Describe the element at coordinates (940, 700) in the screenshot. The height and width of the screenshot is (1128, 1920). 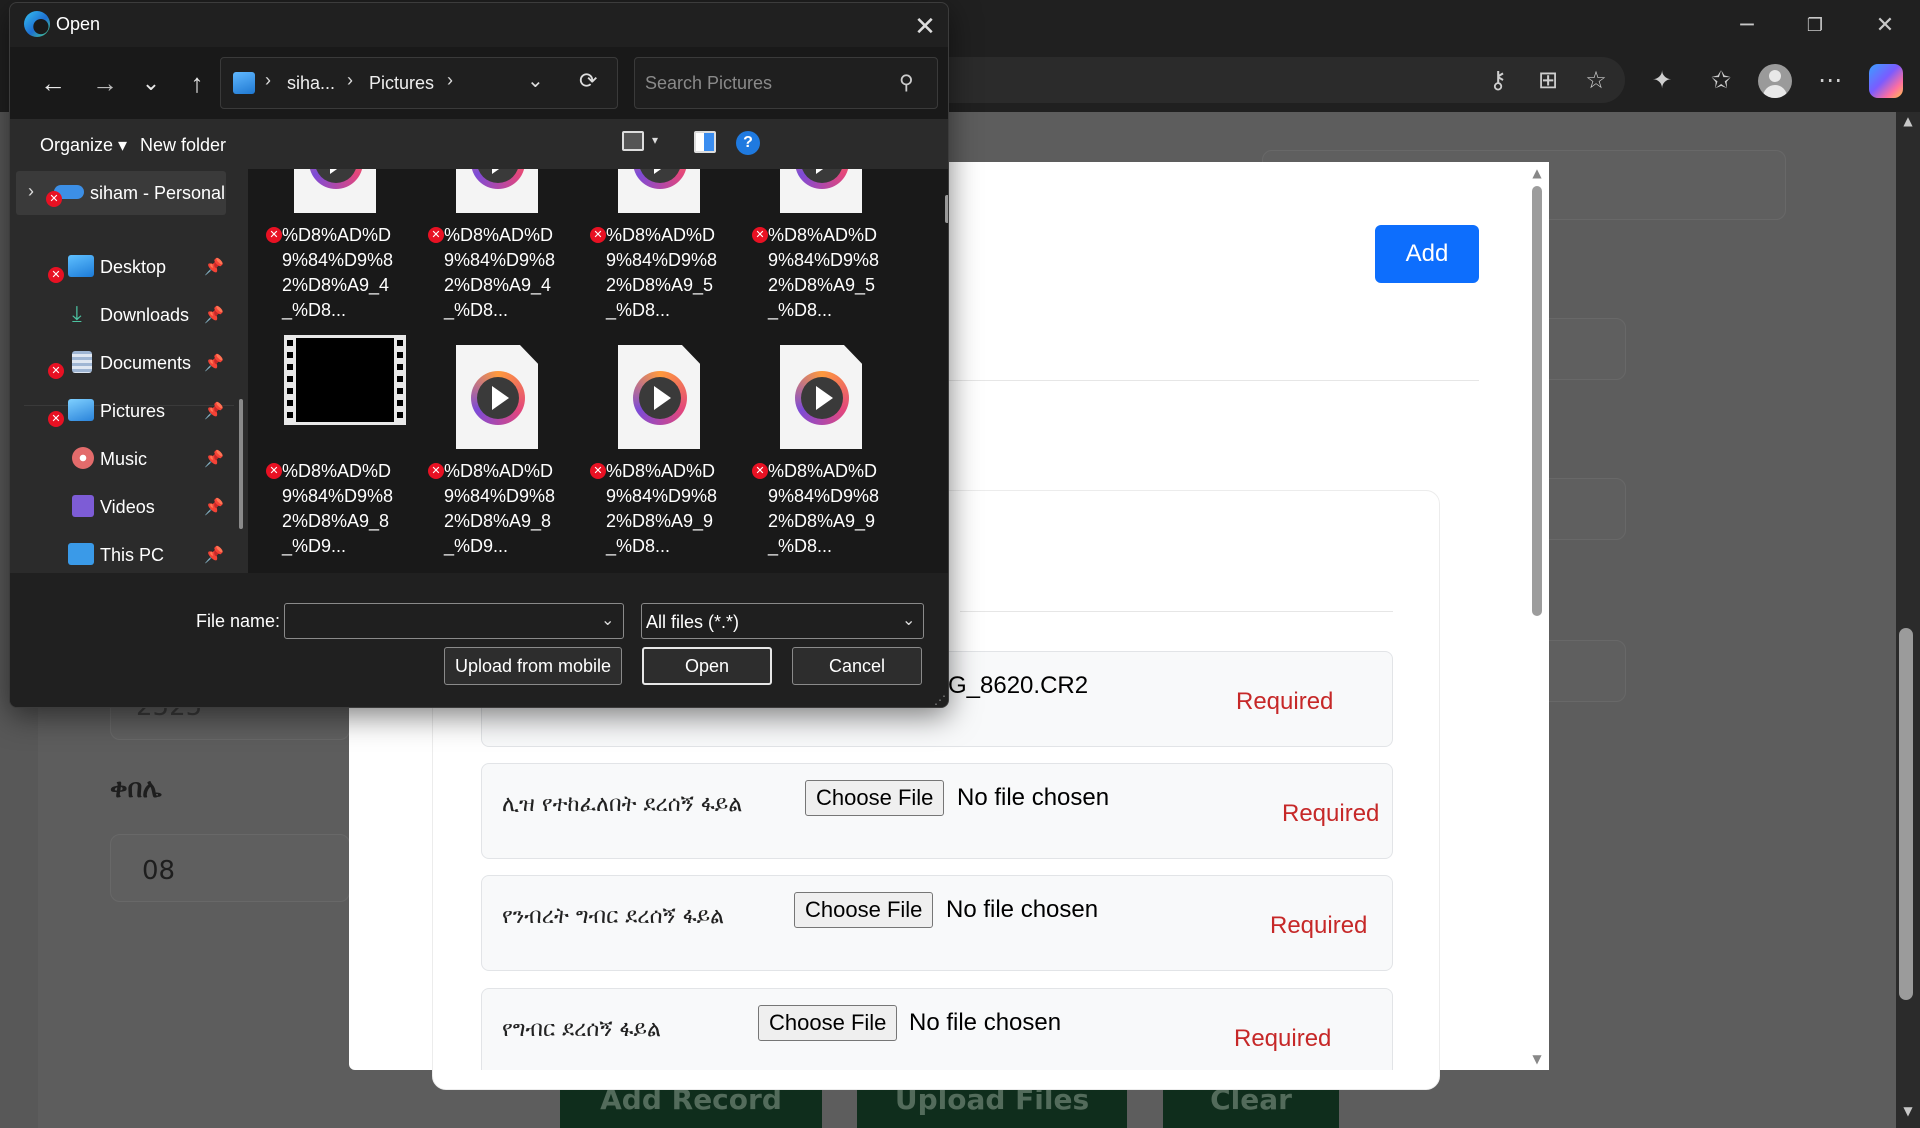
I see `resize-grip-icon: ⋰` at that location.